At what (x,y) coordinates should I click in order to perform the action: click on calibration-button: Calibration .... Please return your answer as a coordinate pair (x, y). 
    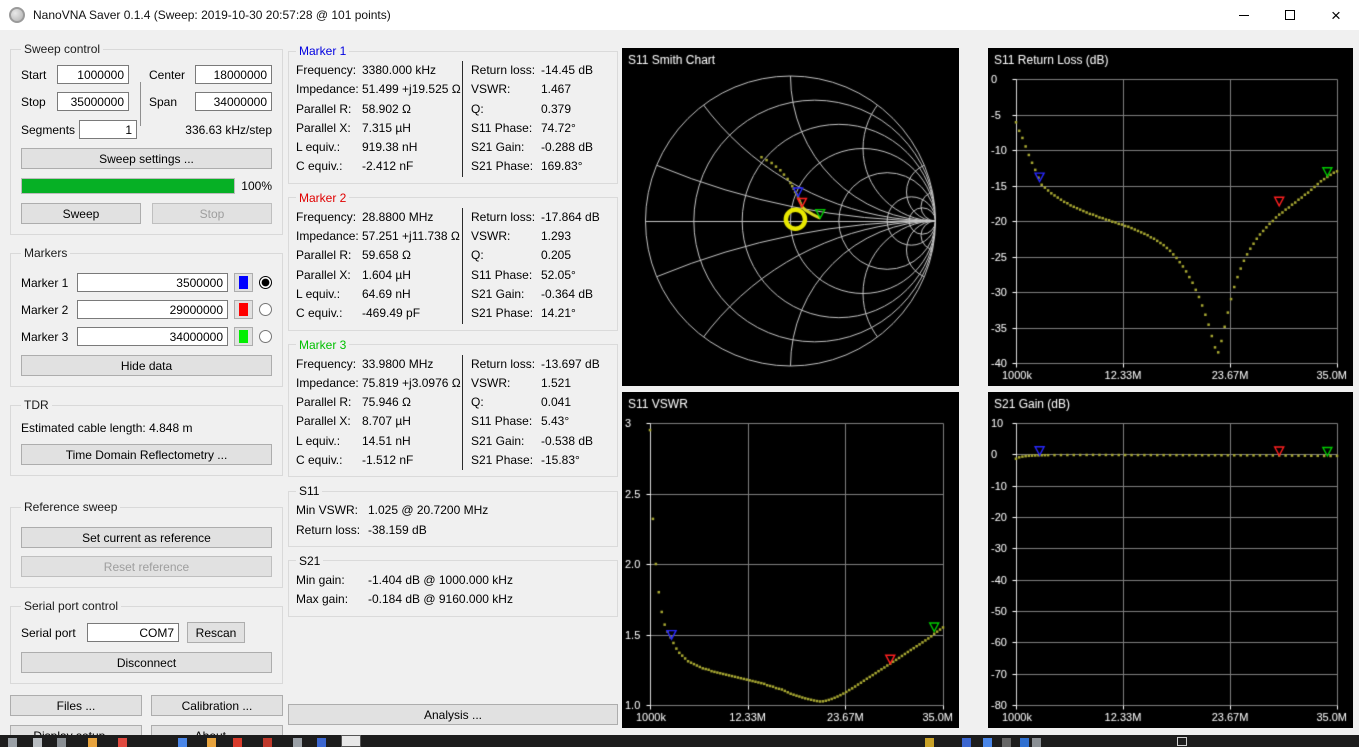
    Looking at the image, I should click on (217, 705).